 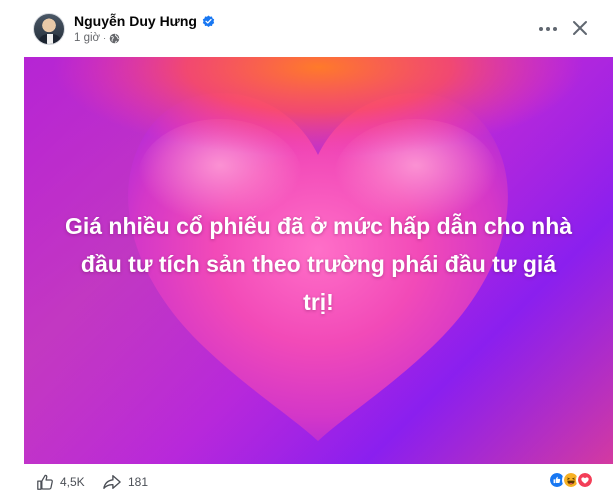 I want to click on post-timestamp: 1 giờ, so click(x=87, y=38).